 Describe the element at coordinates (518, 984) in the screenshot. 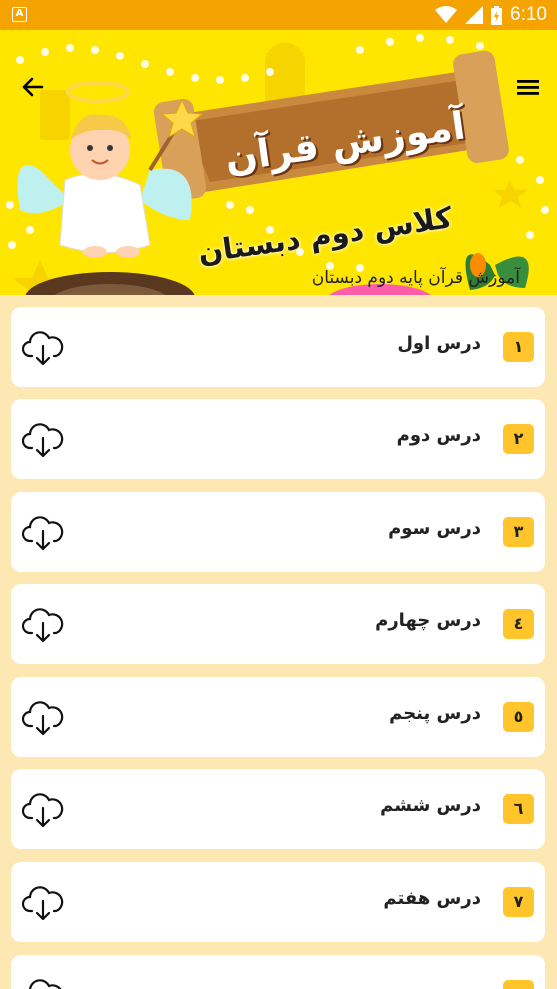

I see `lesson-number-badge` at that location.